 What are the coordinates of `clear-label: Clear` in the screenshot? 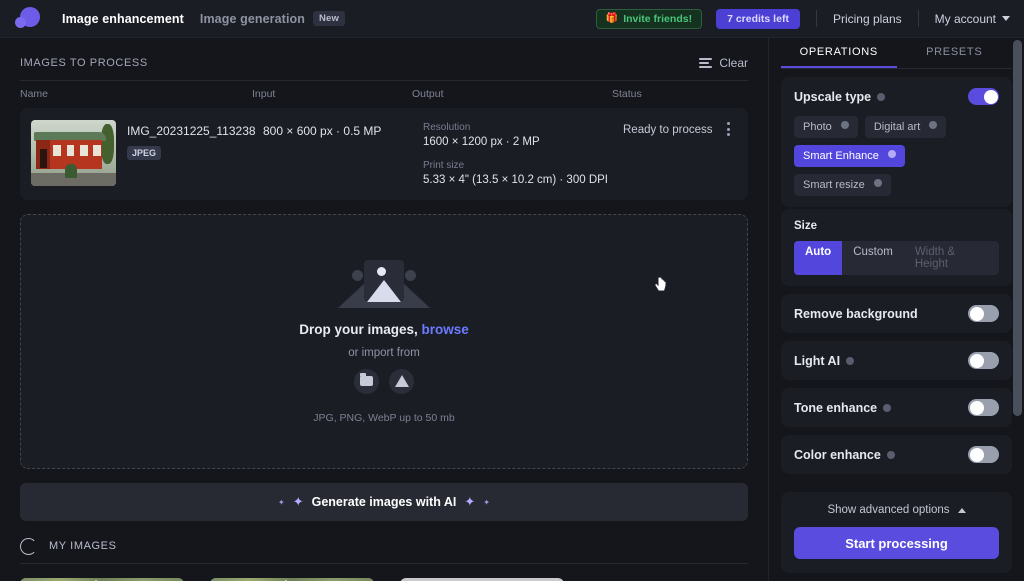 It's located at (733, 63).